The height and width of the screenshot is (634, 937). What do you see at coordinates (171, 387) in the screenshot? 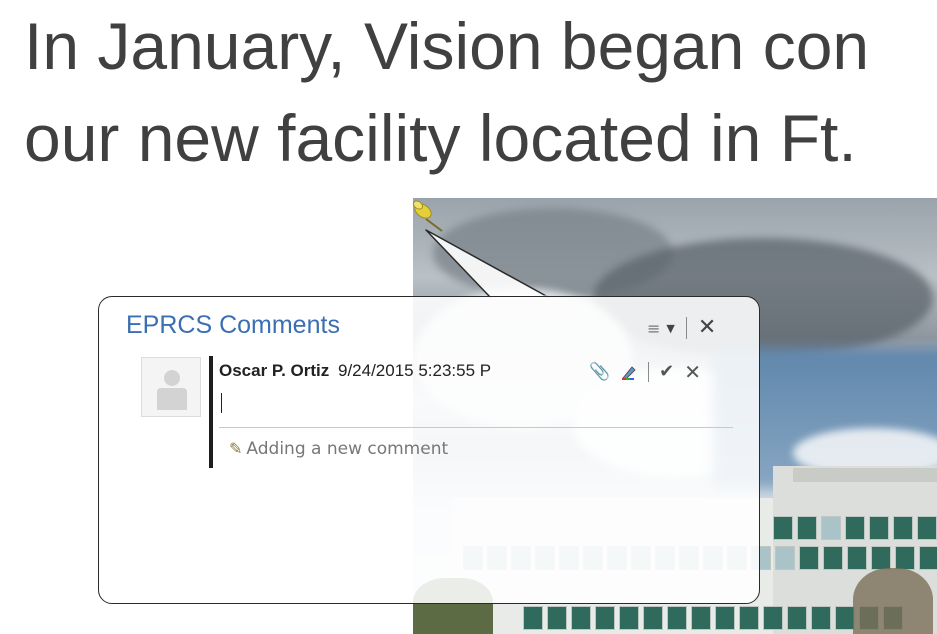
I see `avatar` at bounding box center [171, 387].